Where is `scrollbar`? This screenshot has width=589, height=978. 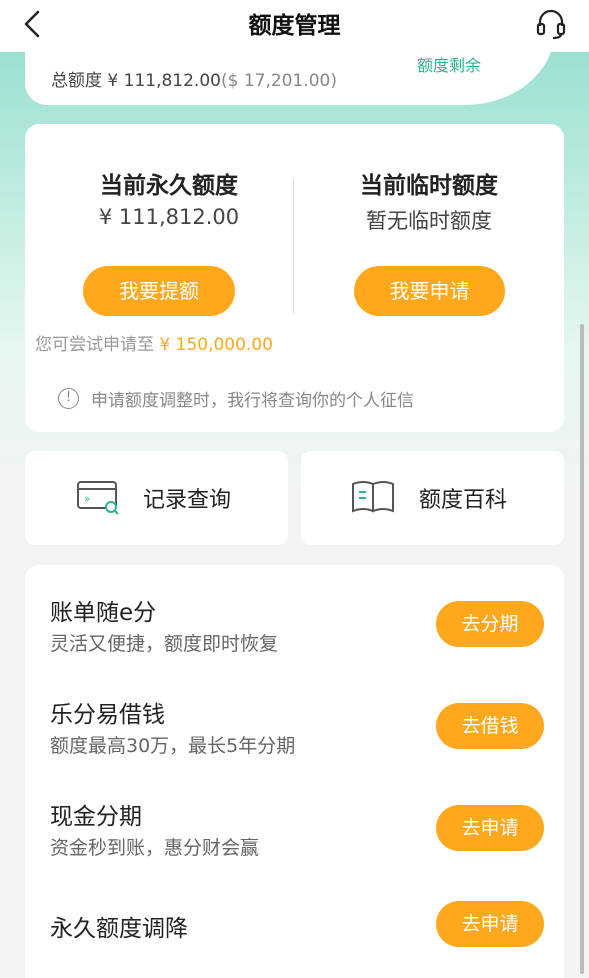
scrollbar is located at coordinates (582, 649).